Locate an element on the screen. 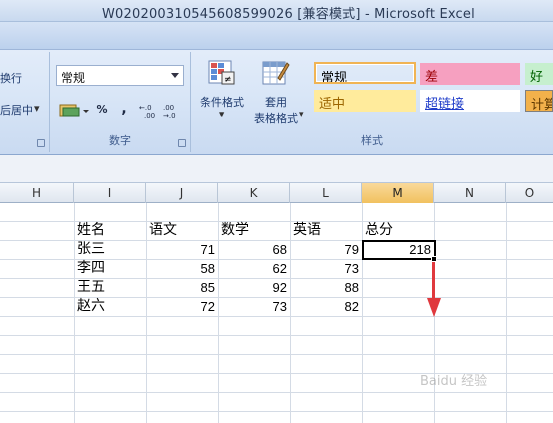 The height and width of the screenshot is (423, 553). number-group-label: 数字 is located at coordinates (120, 140).